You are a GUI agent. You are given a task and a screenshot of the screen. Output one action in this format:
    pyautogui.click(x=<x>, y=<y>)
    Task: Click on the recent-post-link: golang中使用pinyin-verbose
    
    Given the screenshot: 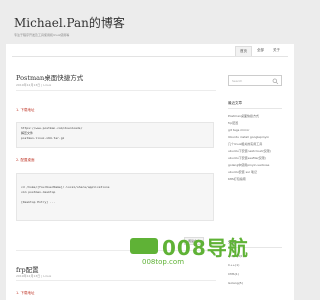 What is the action you would take?
    pyautogui.click(x=257, y=165)
    